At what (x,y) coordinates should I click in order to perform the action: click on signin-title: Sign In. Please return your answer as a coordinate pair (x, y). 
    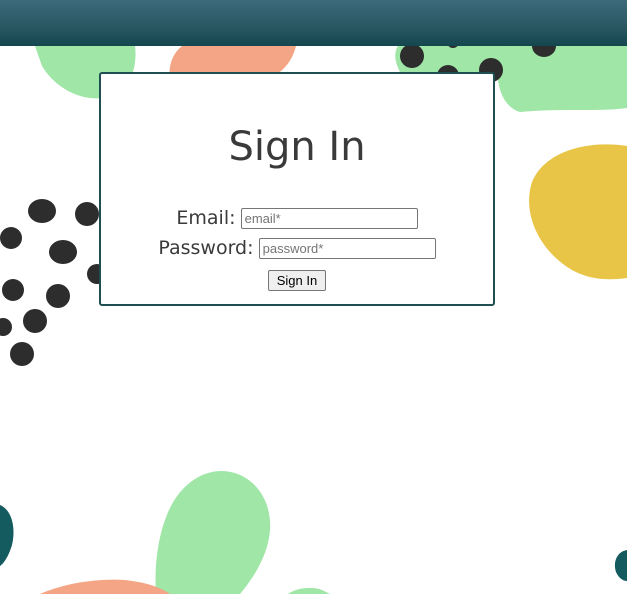
    Looking at the image, I should click on (297, 147).